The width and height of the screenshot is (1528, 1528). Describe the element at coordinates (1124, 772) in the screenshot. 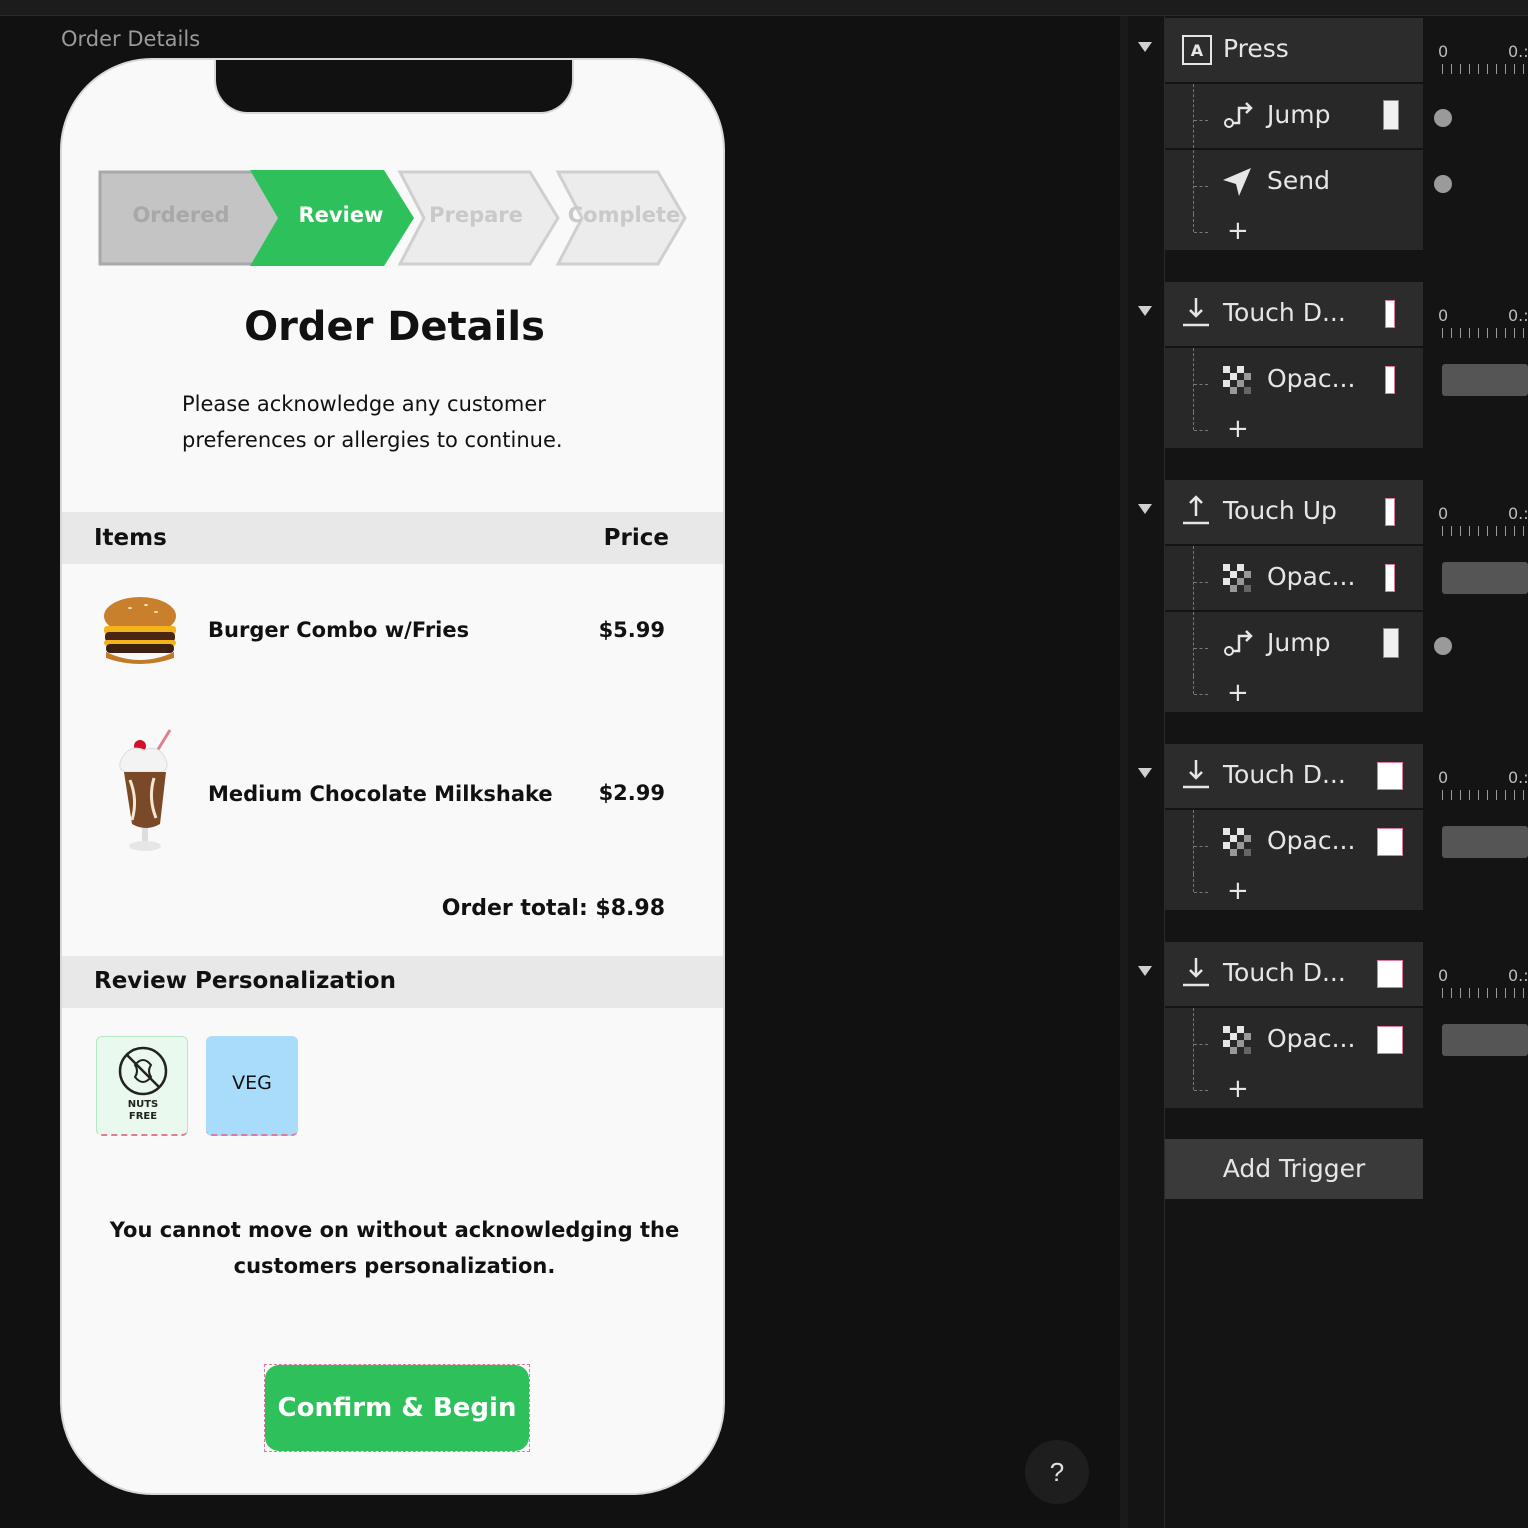

I see `panel-divider` at that location.